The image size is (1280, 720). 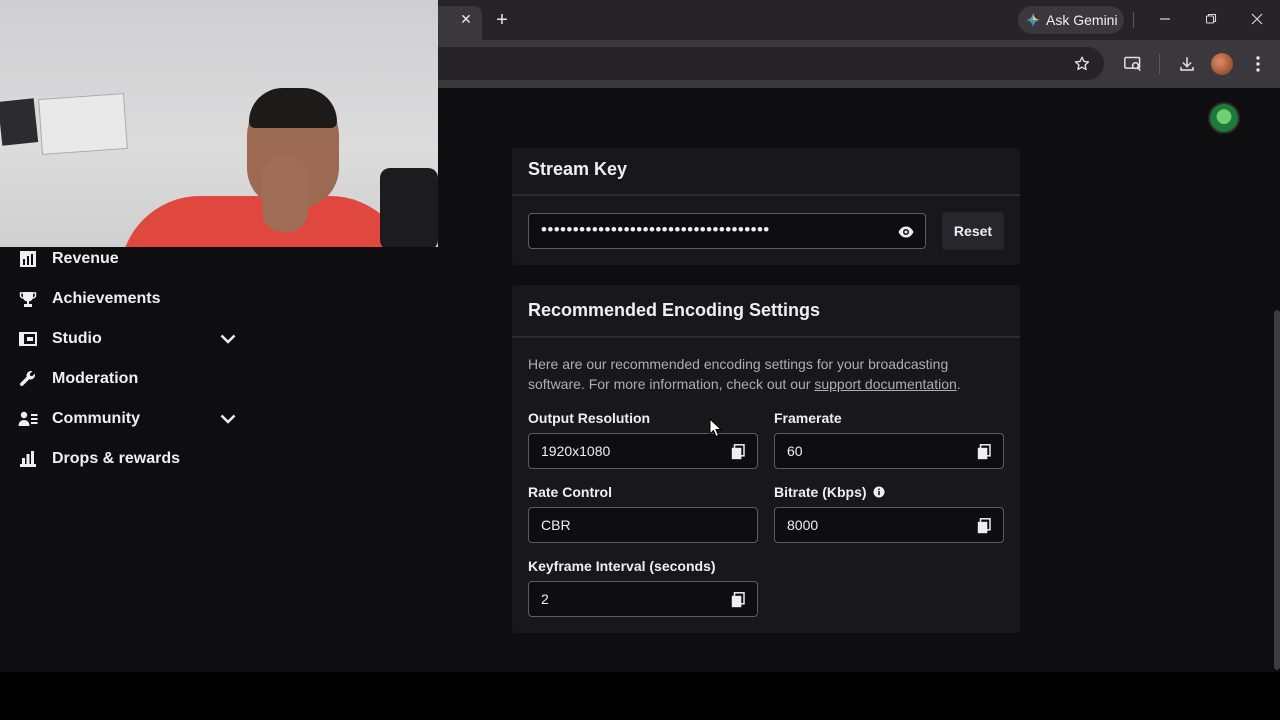 What do you see at coordinates (716, 428) in the screenshot?
I see `mouse-cursor-icon` at bounding box center [716, 428].